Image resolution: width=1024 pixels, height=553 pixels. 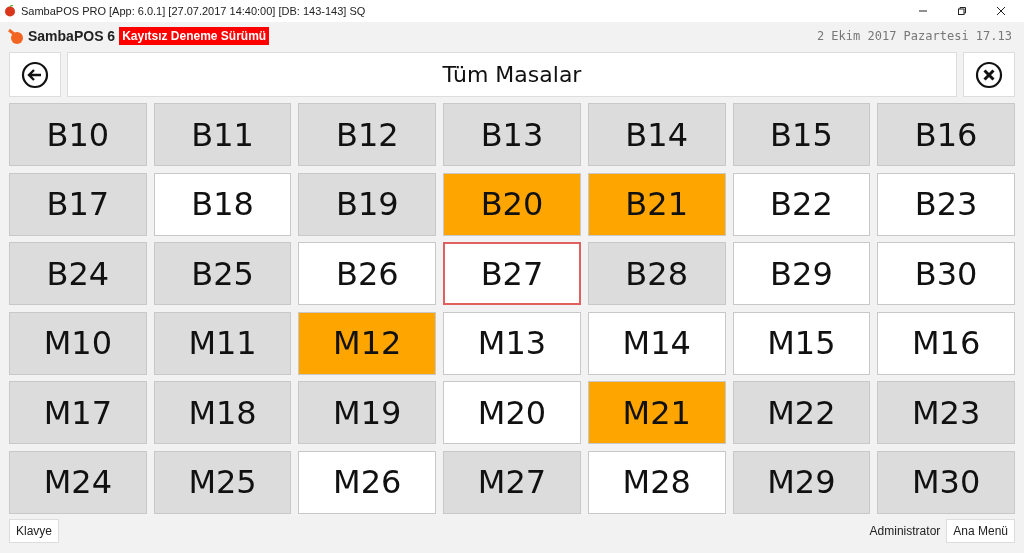 I want to click on table-button: B24, so click(x=78, y=274).